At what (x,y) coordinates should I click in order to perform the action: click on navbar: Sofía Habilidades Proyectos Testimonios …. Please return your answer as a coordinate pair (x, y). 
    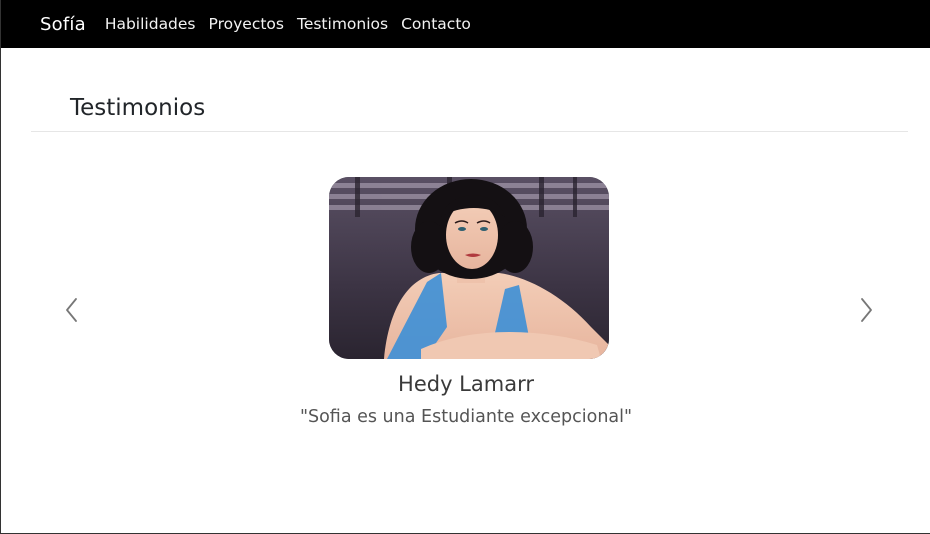
    Looking at the image, I should click on (465, 24).